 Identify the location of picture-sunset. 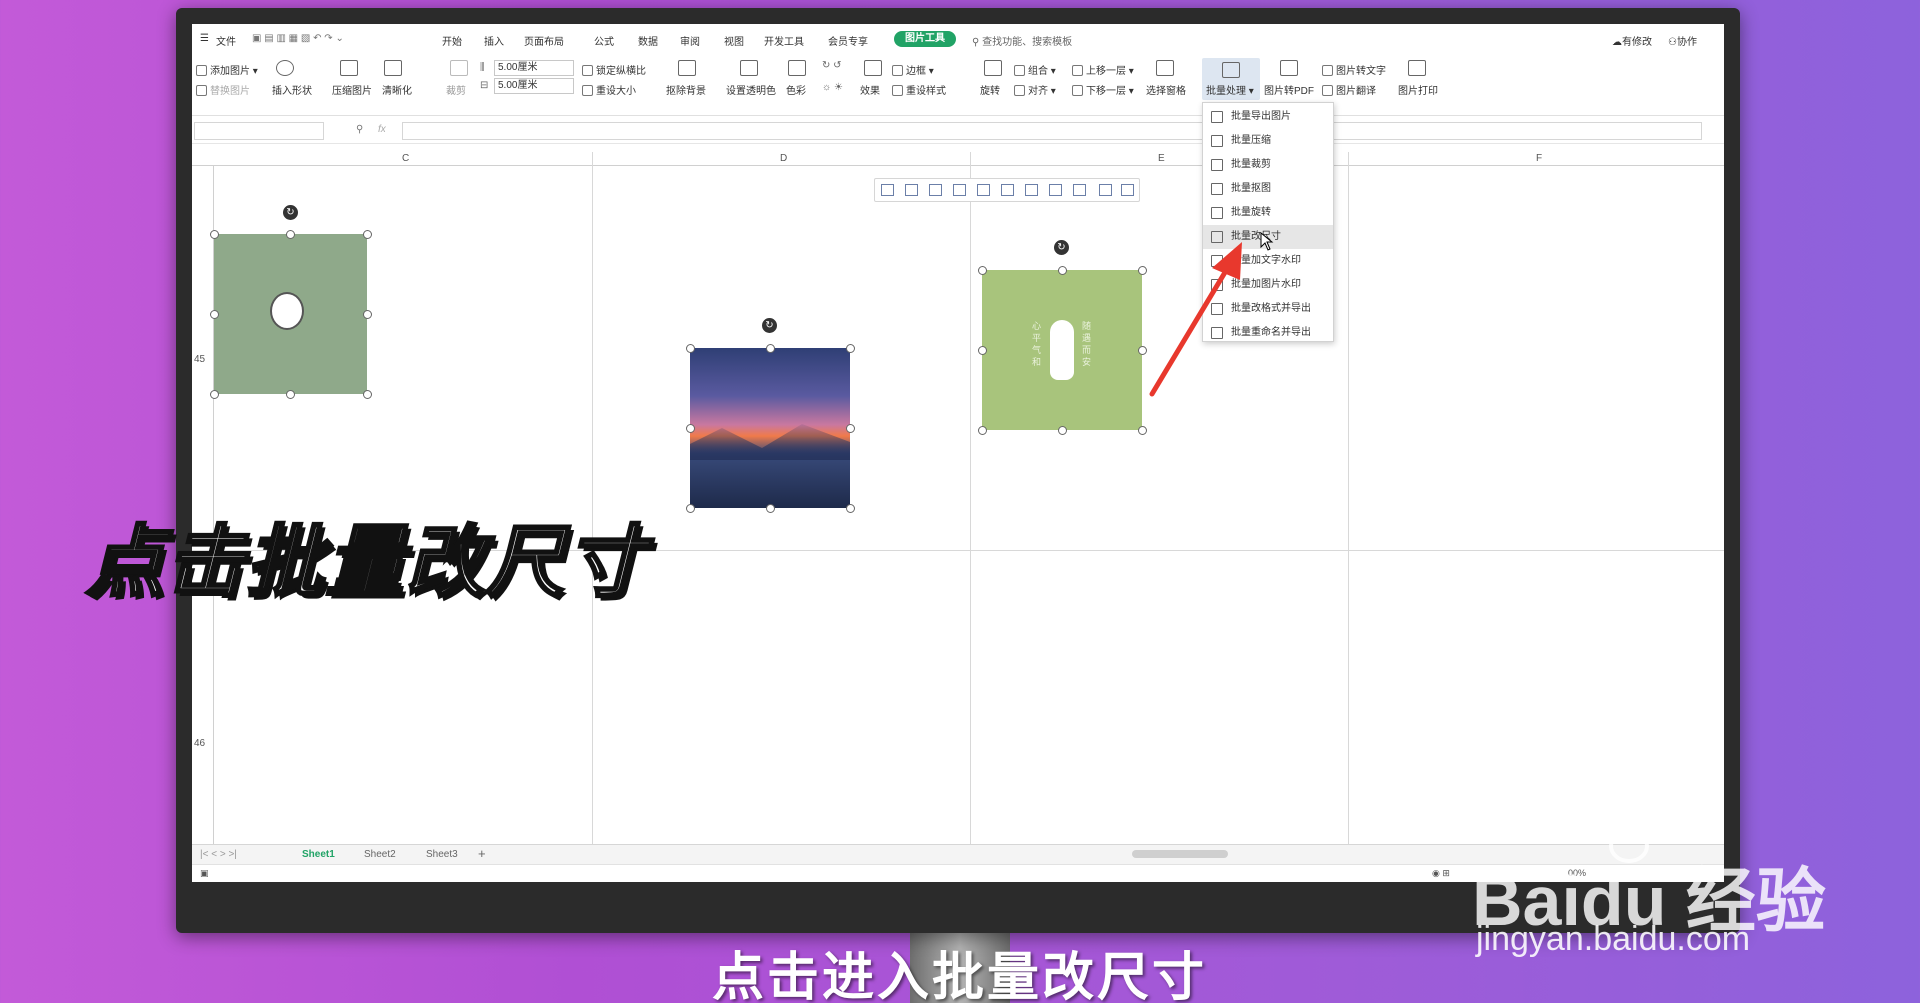
(770, 428).